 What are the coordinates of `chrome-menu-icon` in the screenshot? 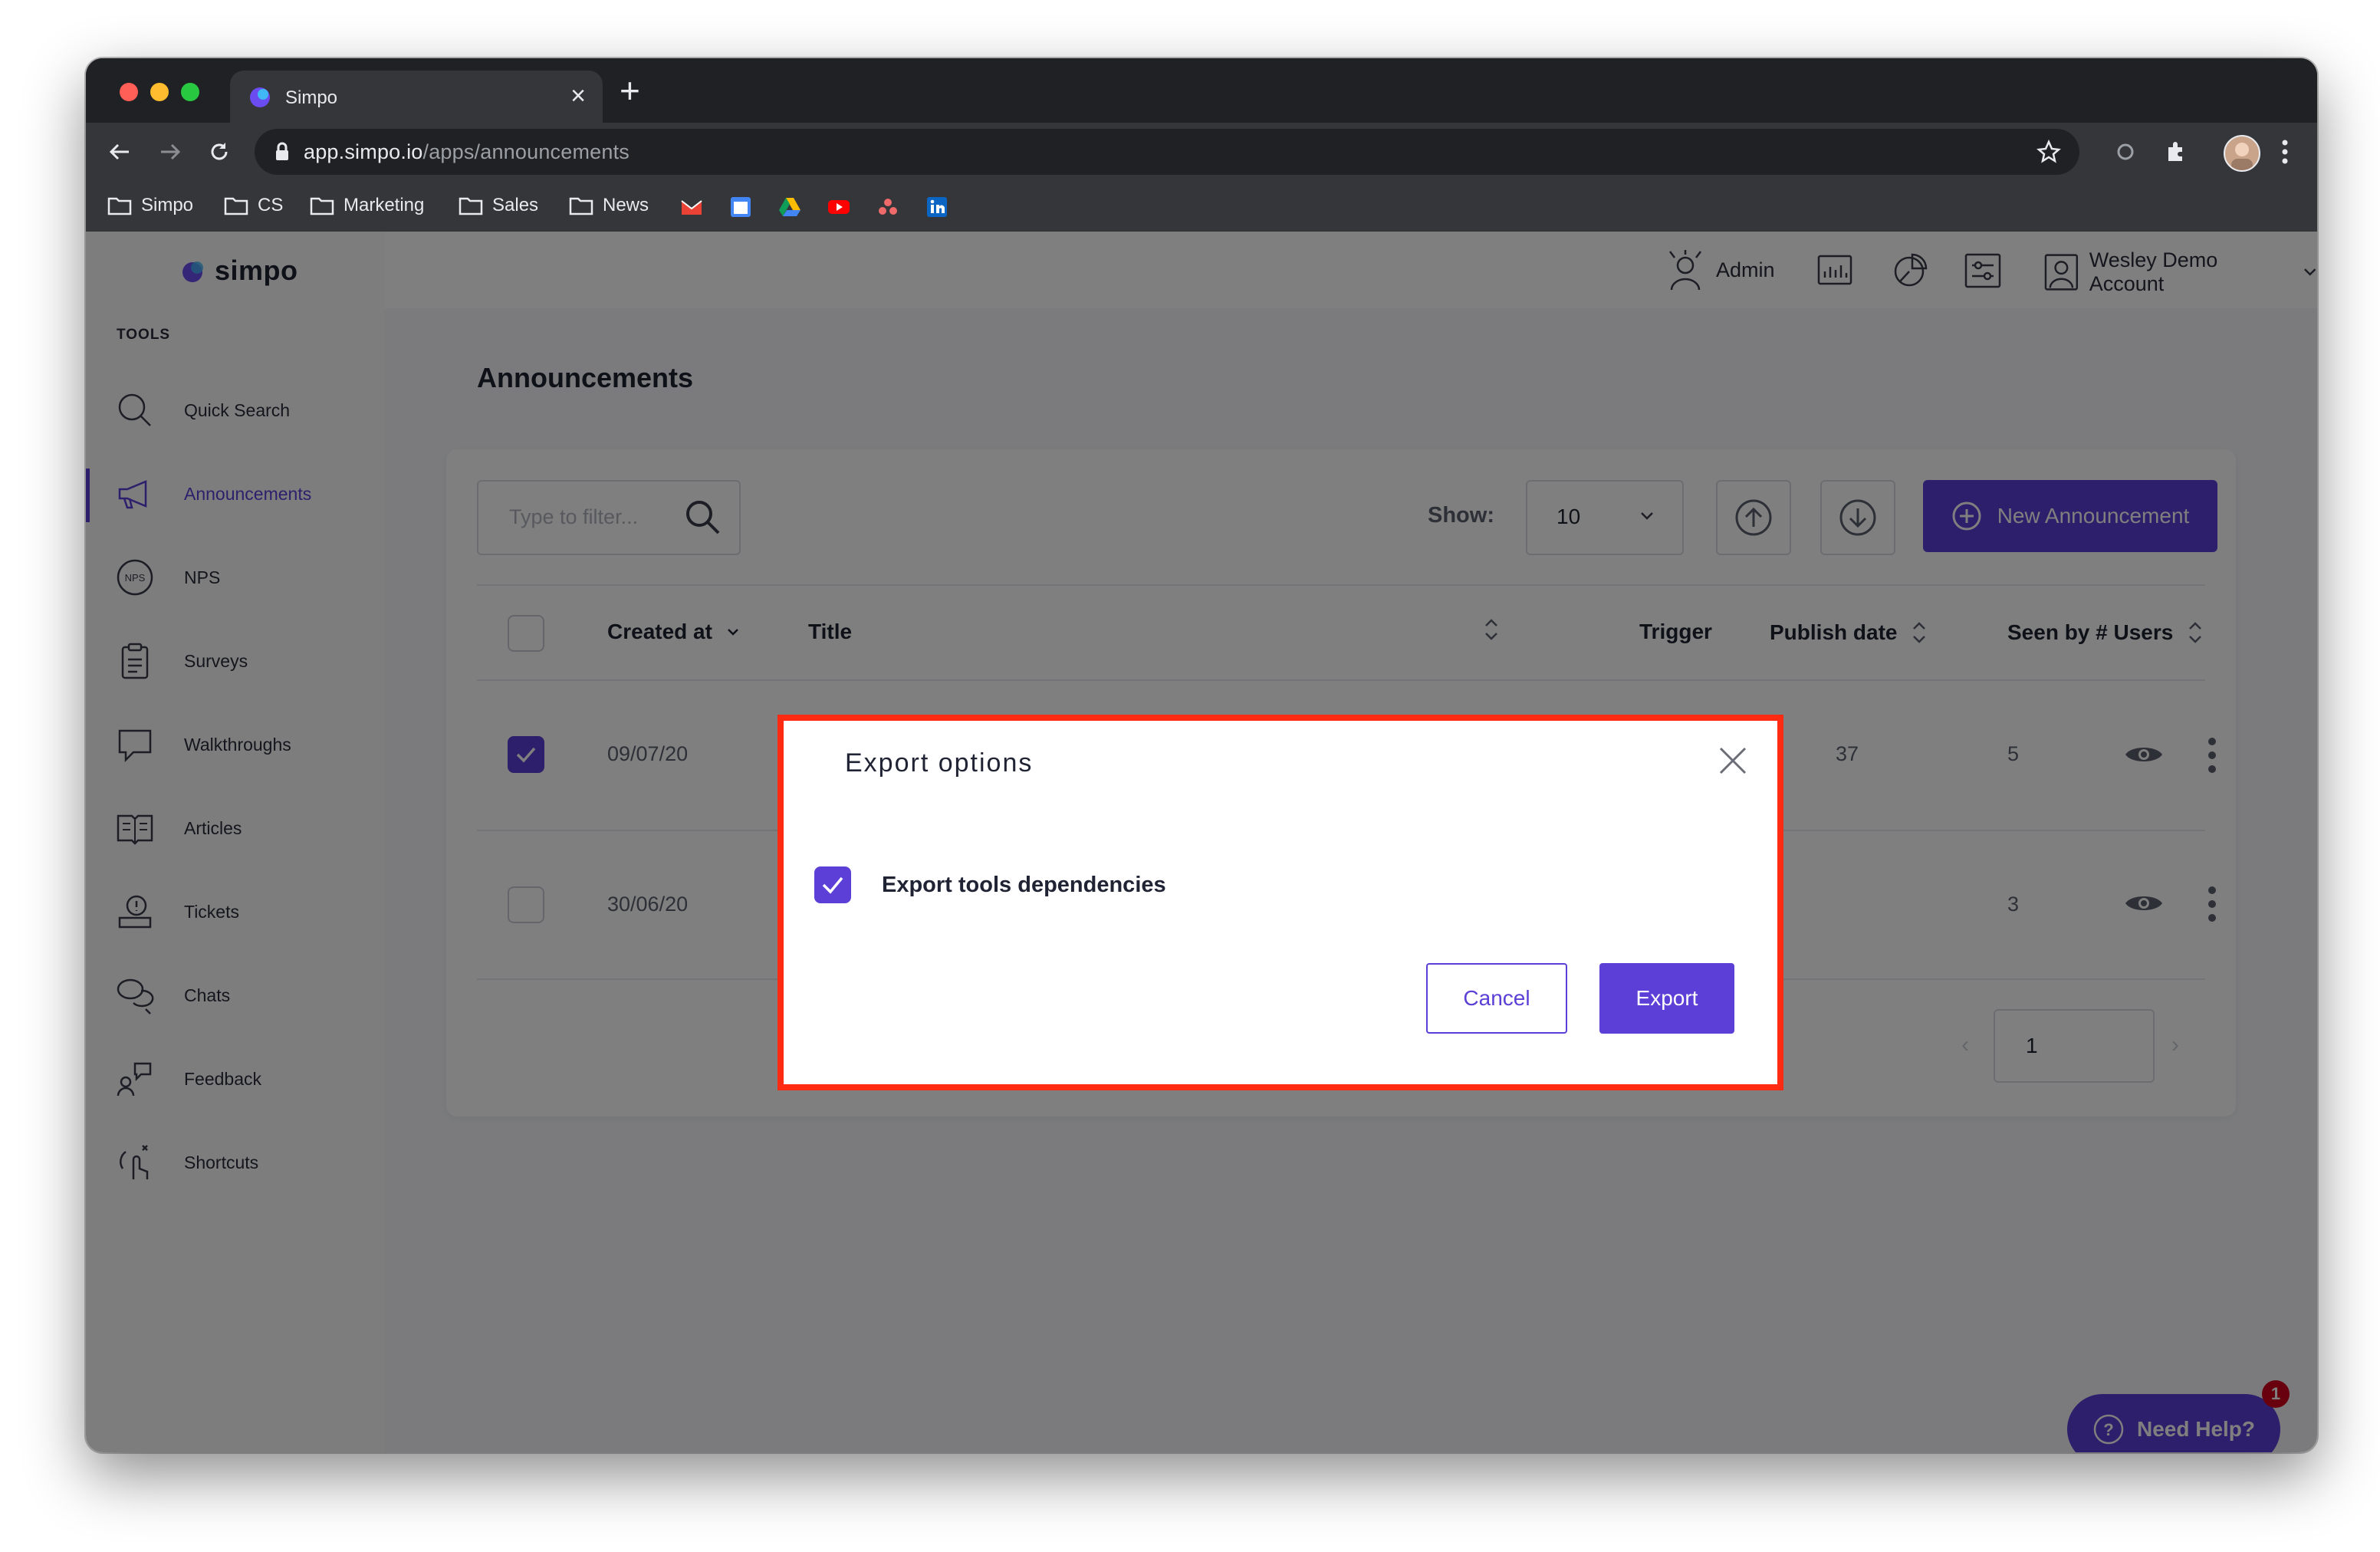 It's located at (2285, 151).